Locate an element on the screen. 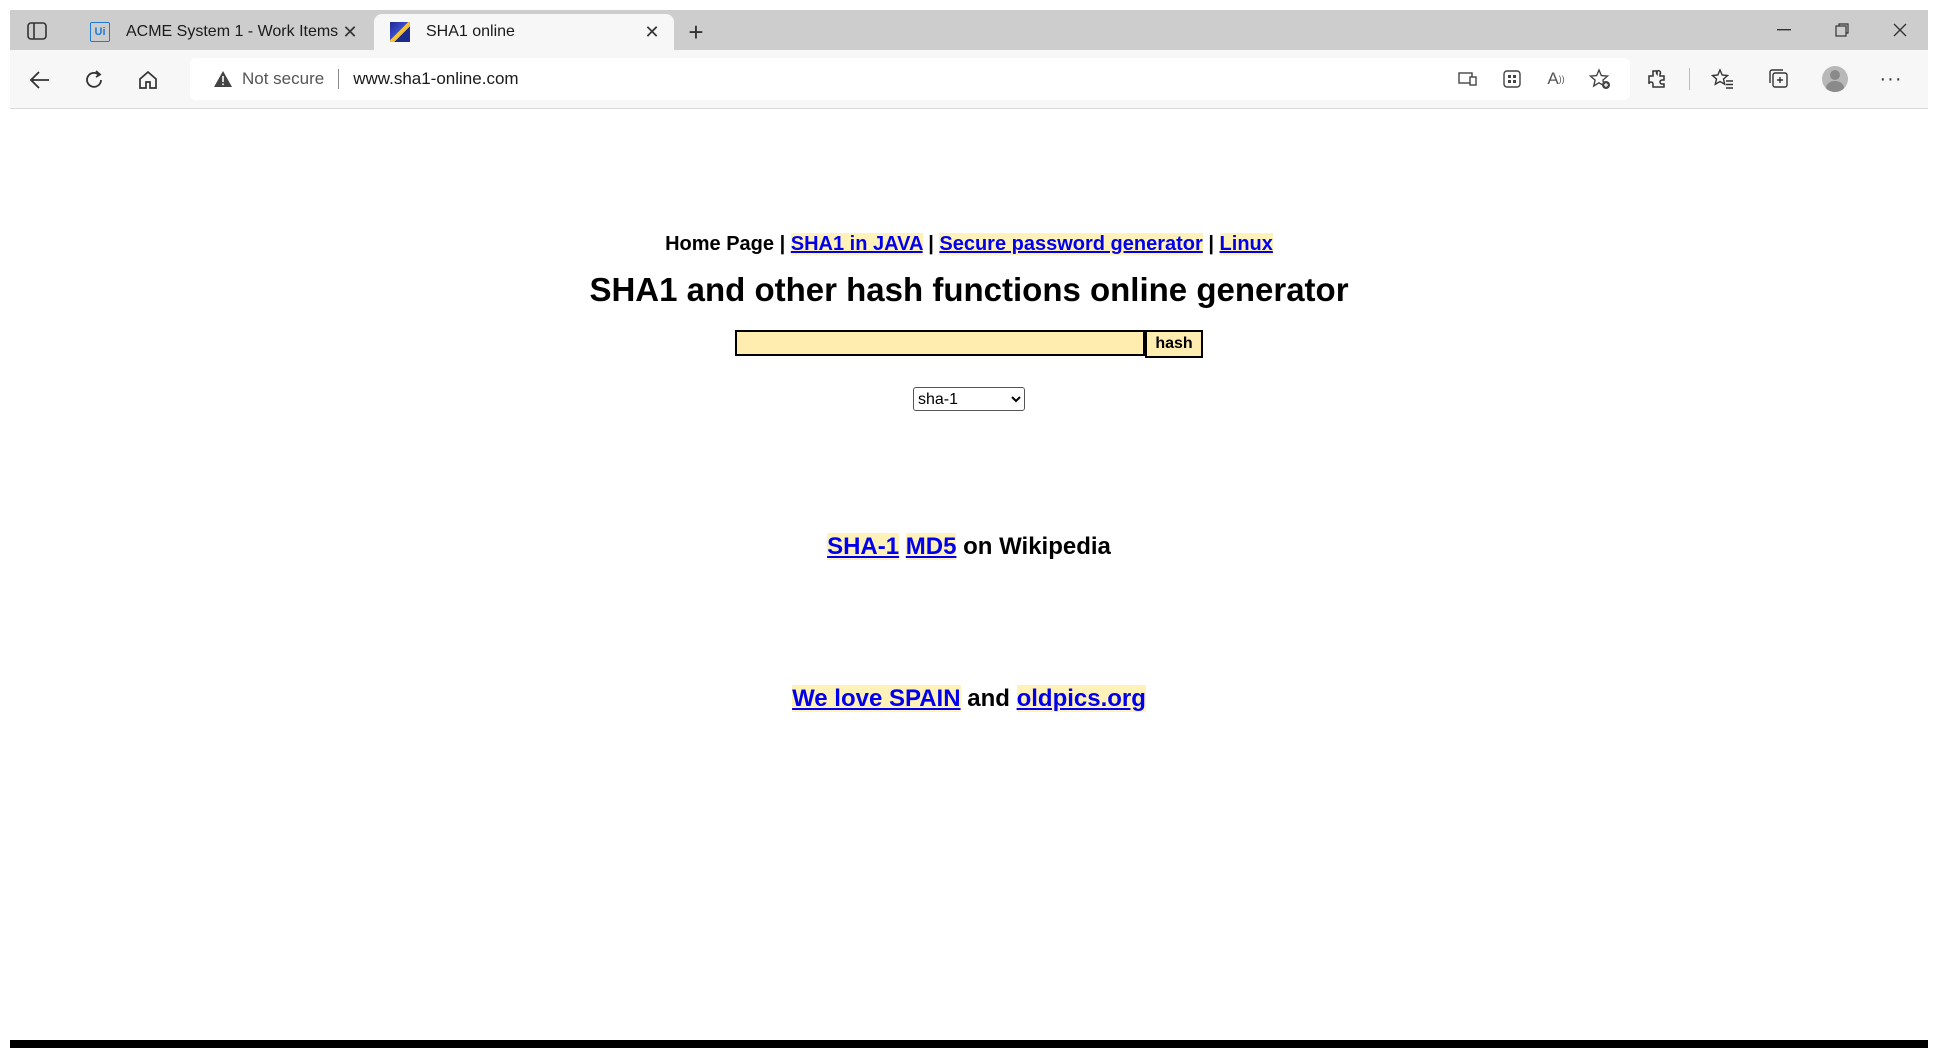  hash-text-input is located at coordinates (940, 343).